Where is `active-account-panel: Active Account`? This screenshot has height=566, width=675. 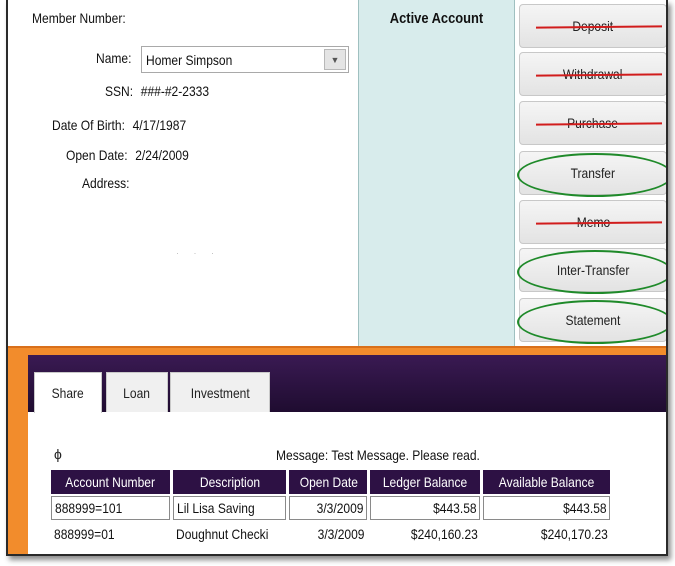
active-account-panel: Active Account is located at coordinates (436, 173).